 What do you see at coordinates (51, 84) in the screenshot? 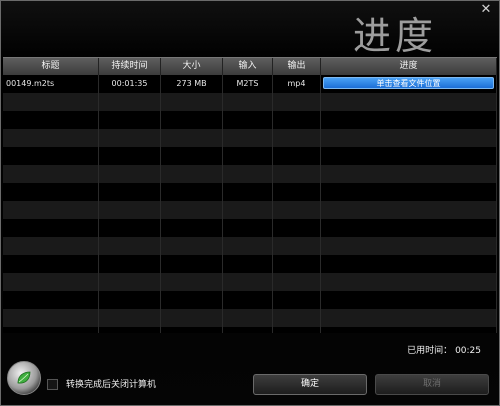
I see `cell-title: 00149.m2ts` at bounding box center [51, 84].